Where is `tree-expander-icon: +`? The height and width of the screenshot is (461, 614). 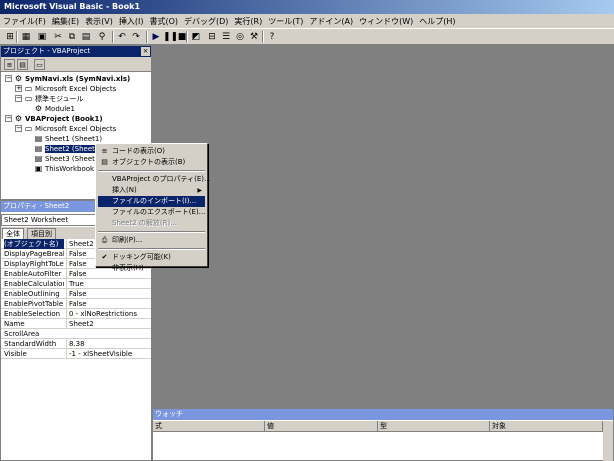 tree-expander-icon: + is located at coordinates (18, 88).